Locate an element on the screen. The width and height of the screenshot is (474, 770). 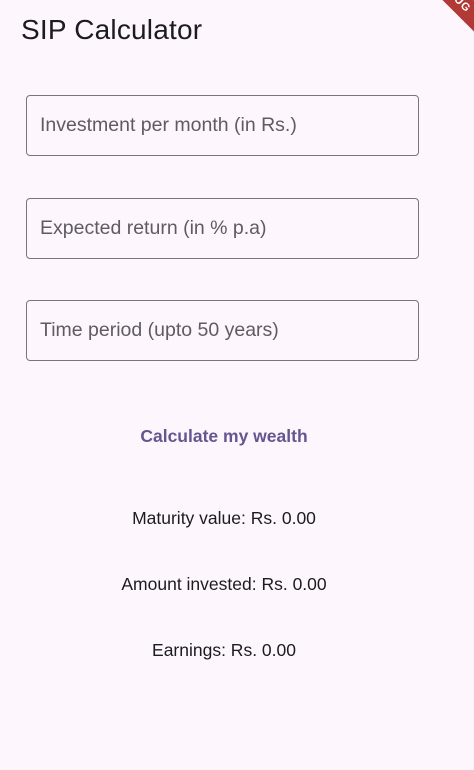
earnings-text: Earnings: Rs. 0.00 is located at coordinates (224, 650).